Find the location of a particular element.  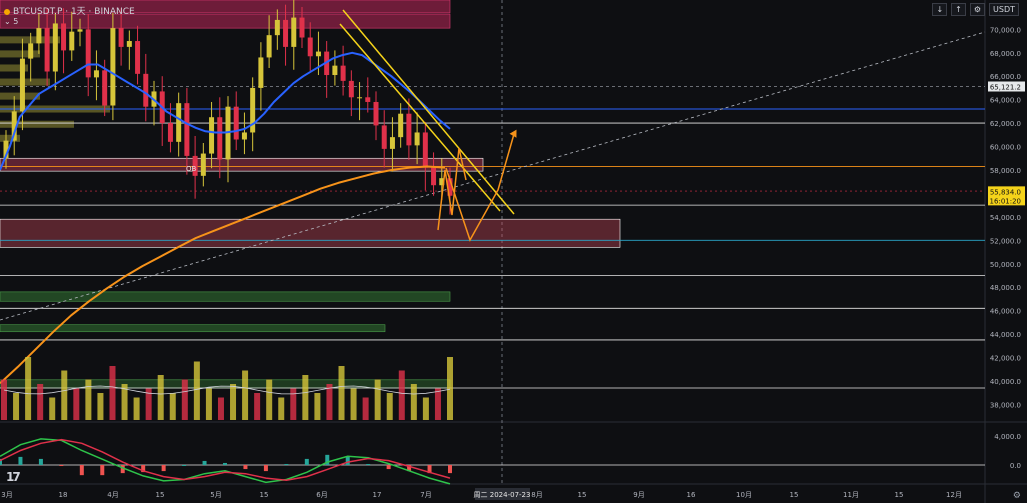

y-tick-label: 44,000.0 is located at coordinates (1005, 335).